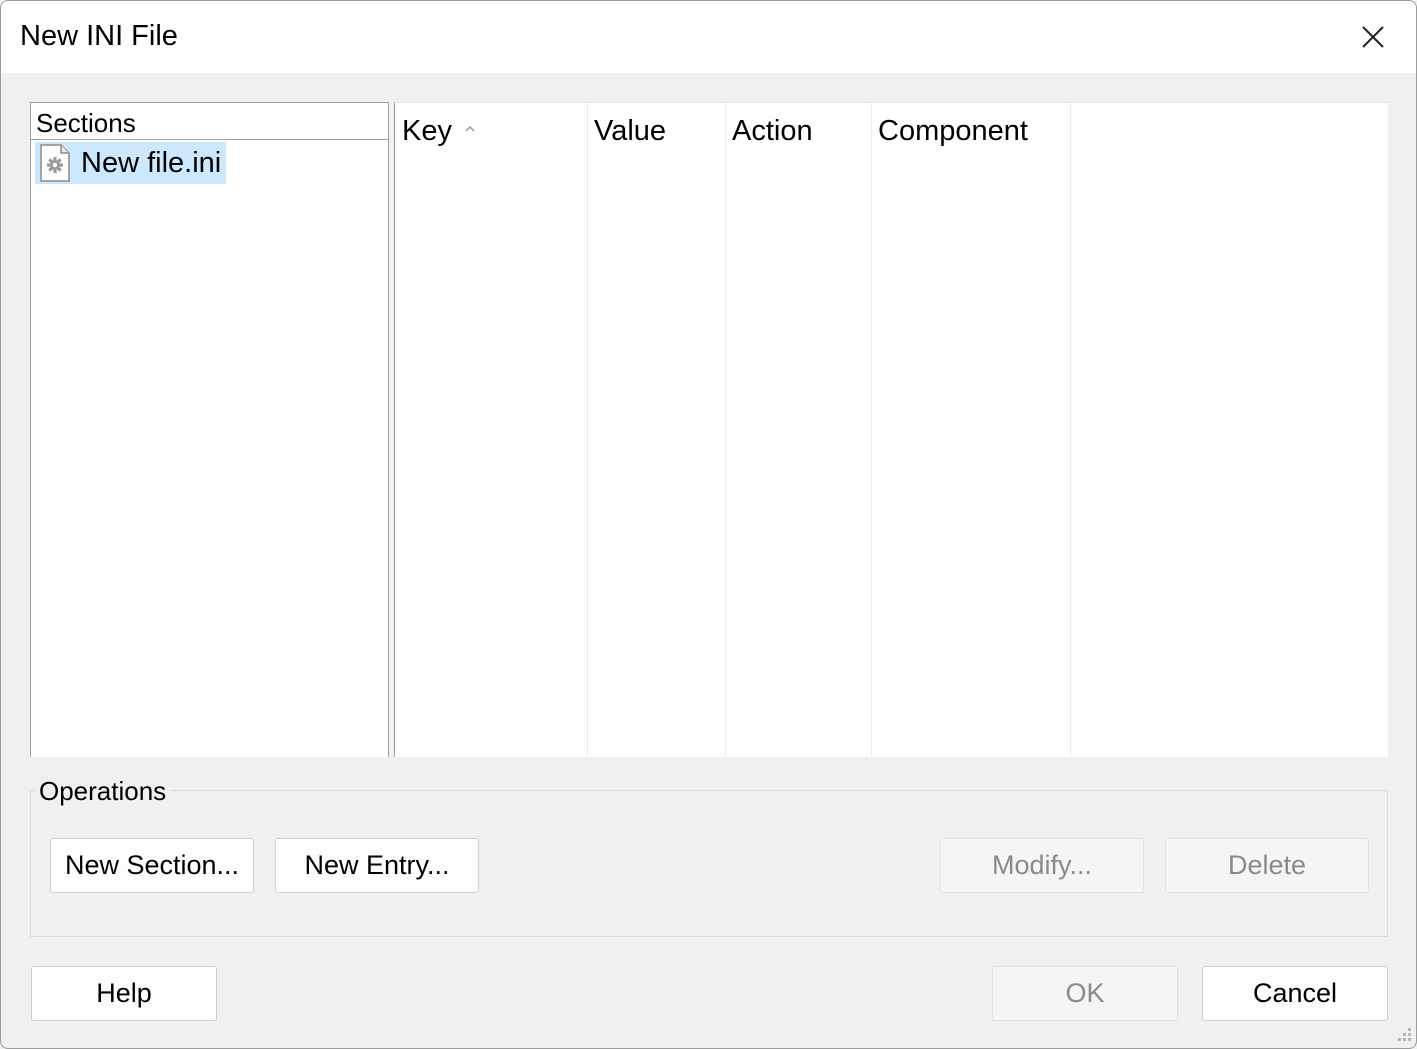  I want to click on column-header-component: Component, so click(970, 132).